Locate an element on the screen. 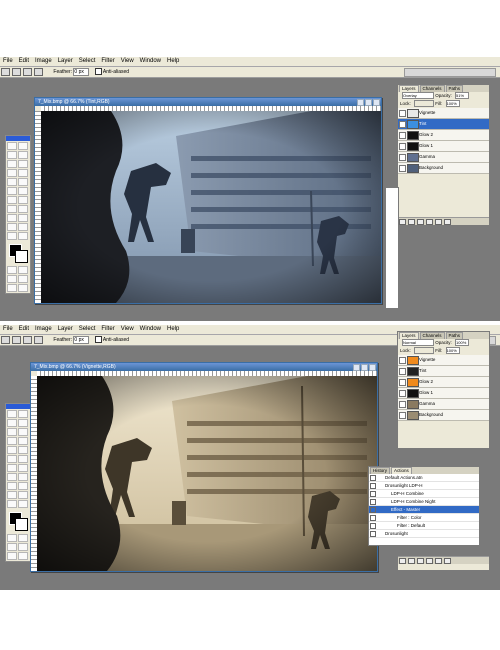 This screenshot has width=500, height=650. eyedropper-icon is located at coordinates (23, 495).